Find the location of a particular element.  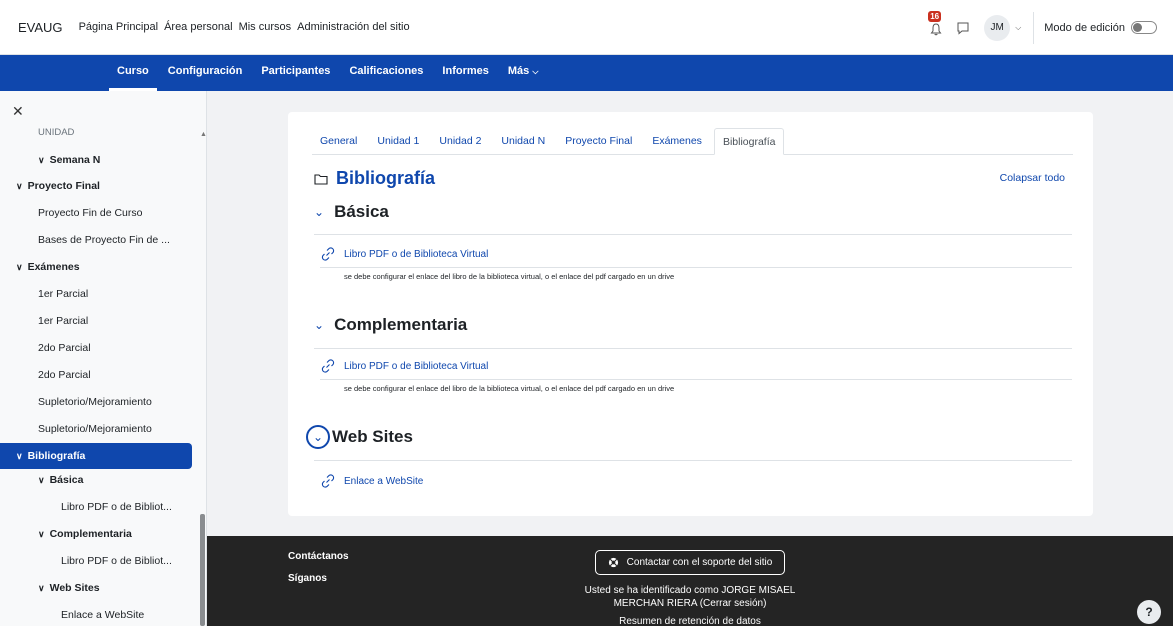

activity-url-basica: Libro PDF o de Biblioteca Virtual is located at coordinates (404, 254).